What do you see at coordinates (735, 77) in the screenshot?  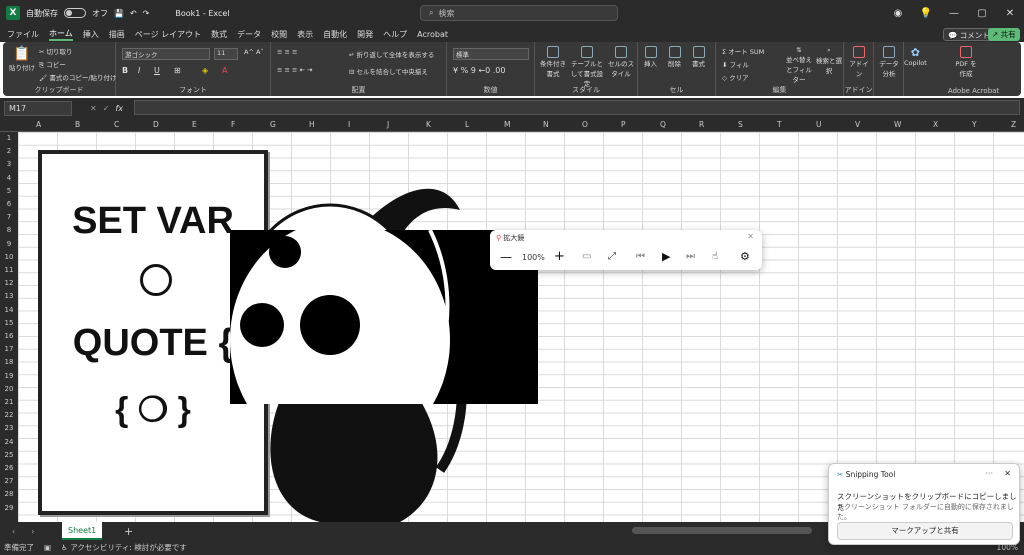 I see `clear-button: ◇ クリア` at bounding box center [735, 77].